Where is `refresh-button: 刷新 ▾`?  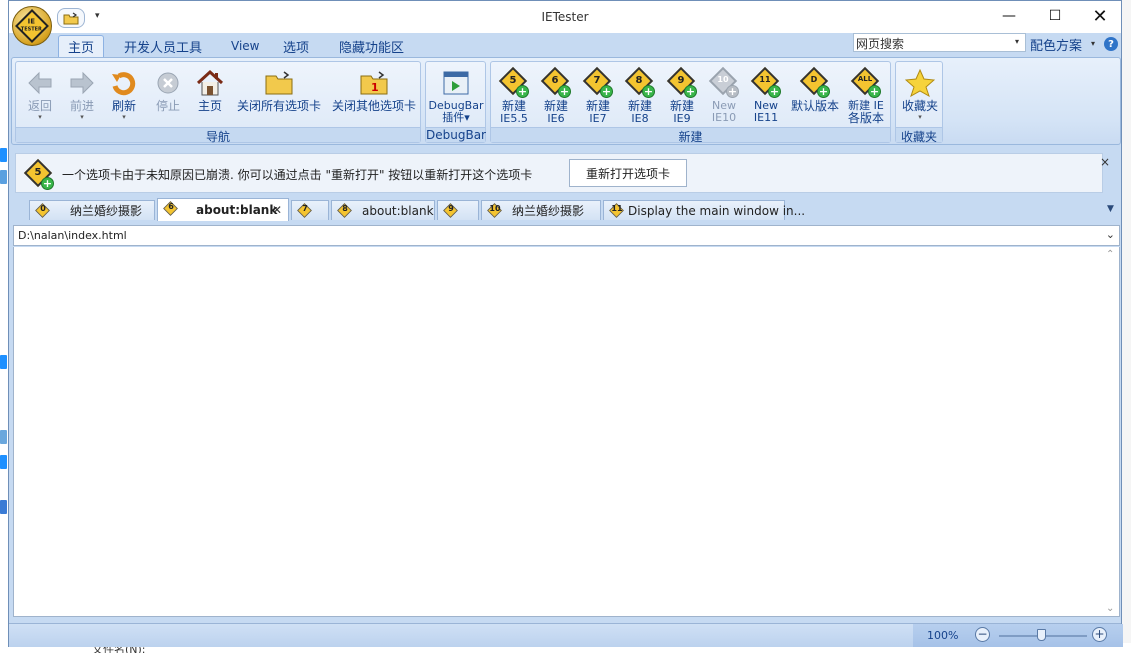 refresh-button: 刷新 ▾ is located at coordinates (124, 93).